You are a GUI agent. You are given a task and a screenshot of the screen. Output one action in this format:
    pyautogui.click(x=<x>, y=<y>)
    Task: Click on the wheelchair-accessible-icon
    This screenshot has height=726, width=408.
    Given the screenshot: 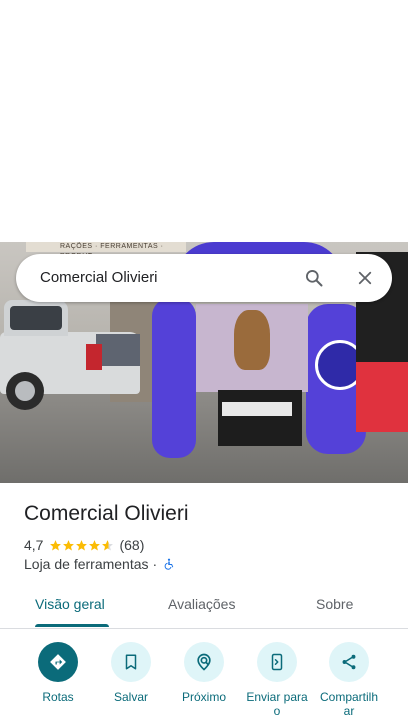 What is the action you would take?
    pyautogui.click(x=169, y=564)
    